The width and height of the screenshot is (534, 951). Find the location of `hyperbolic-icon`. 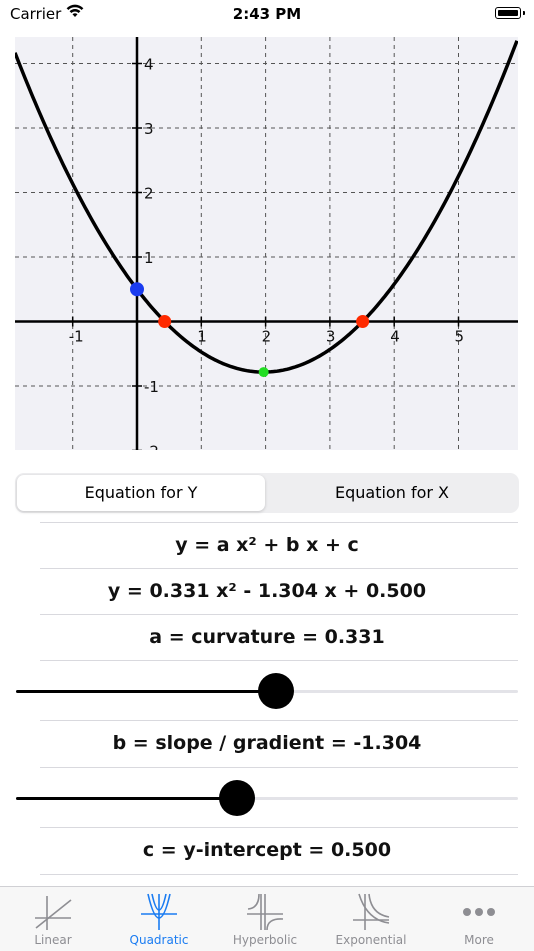

hyperbolic-icon is located at coordinates (265, 912).